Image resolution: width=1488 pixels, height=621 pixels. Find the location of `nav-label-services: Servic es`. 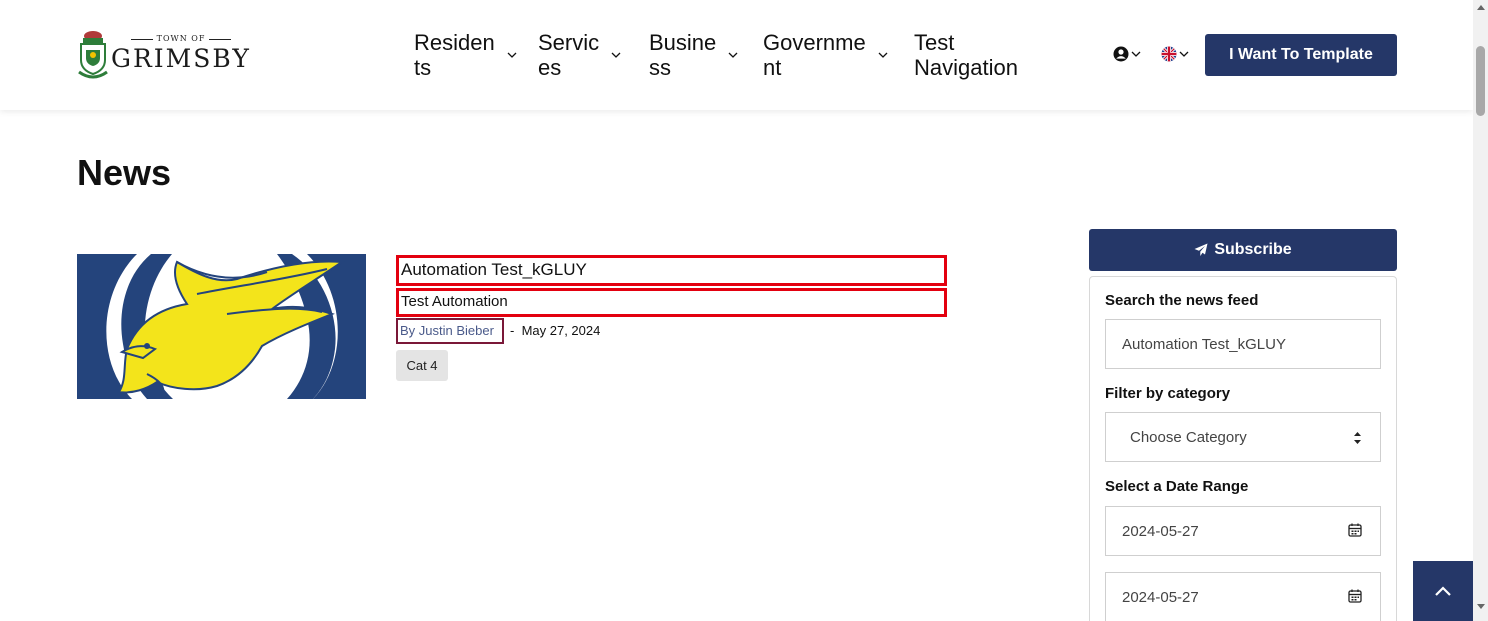

nav-label-services: Servic es is located at coordinates (568, 55).